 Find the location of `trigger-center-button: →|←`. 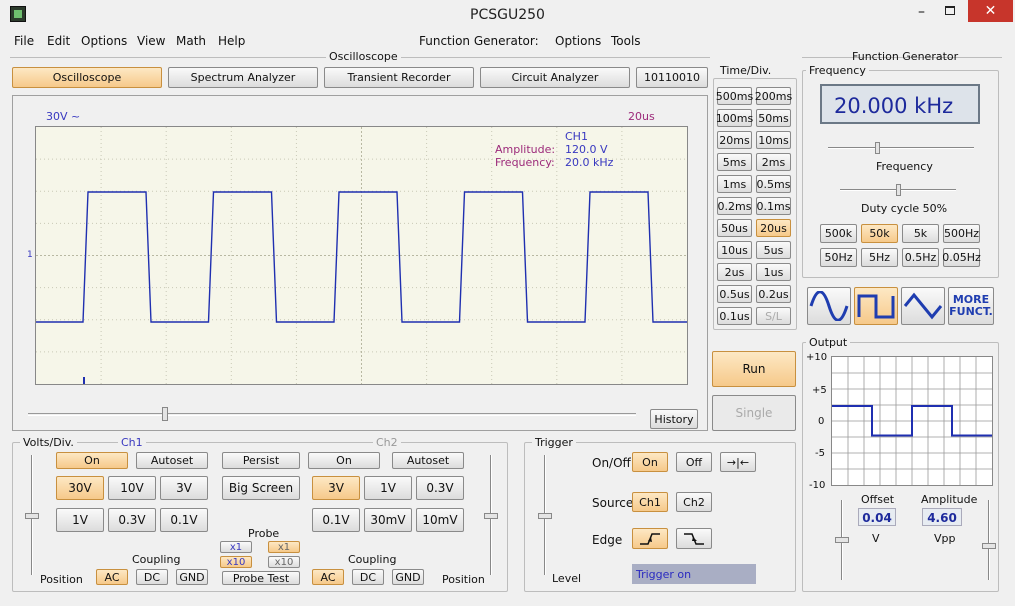

trigger-center-button: →|← is located at coordinates (738, 462).